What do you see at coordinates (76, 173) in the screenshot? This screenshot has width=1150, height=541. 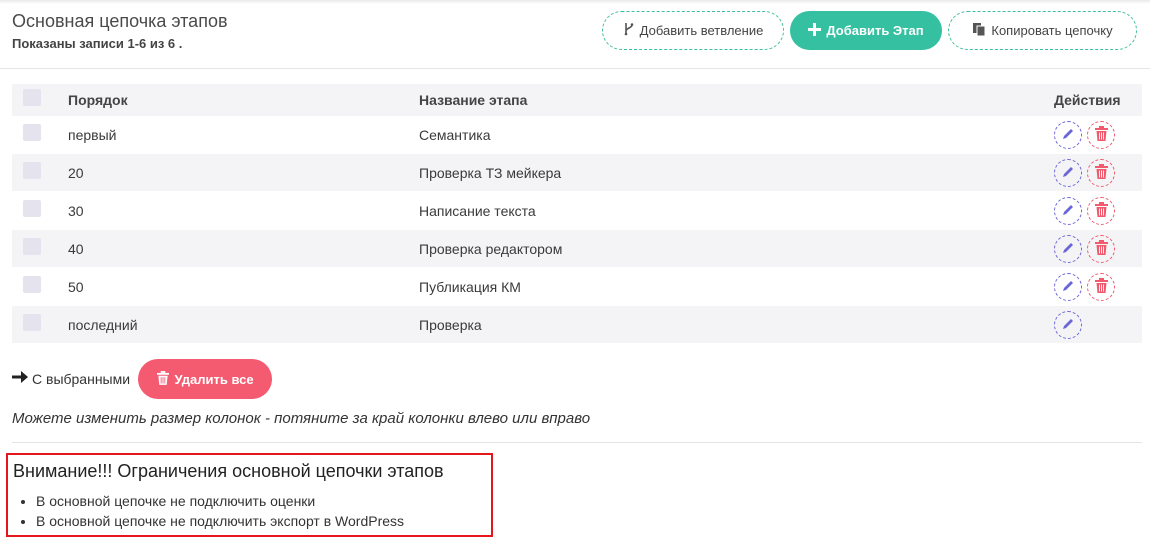 I see `row-order: 20` at bounding box center [76, 173].